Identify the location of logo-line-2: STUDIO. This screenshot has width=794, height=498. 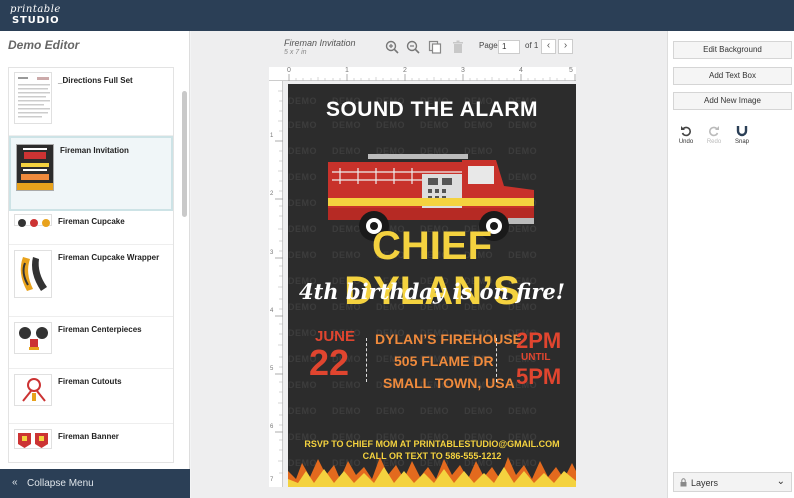
(36, 20).